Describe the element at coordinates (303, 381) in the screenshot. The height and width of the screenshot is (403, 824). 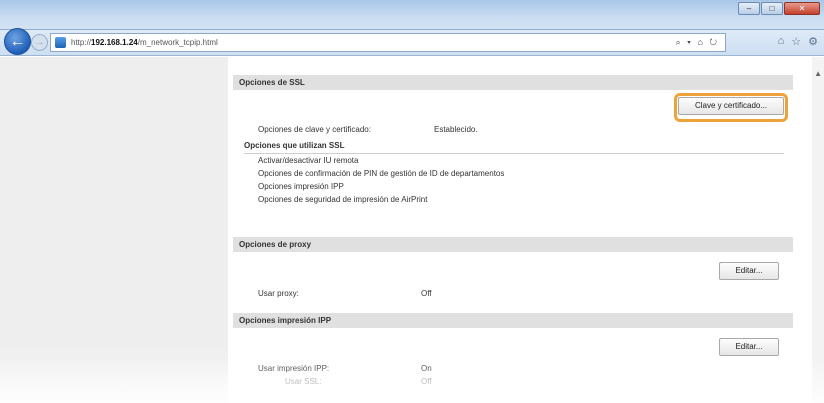
I see `use-ssl-label: Usar SSL:` at that location.